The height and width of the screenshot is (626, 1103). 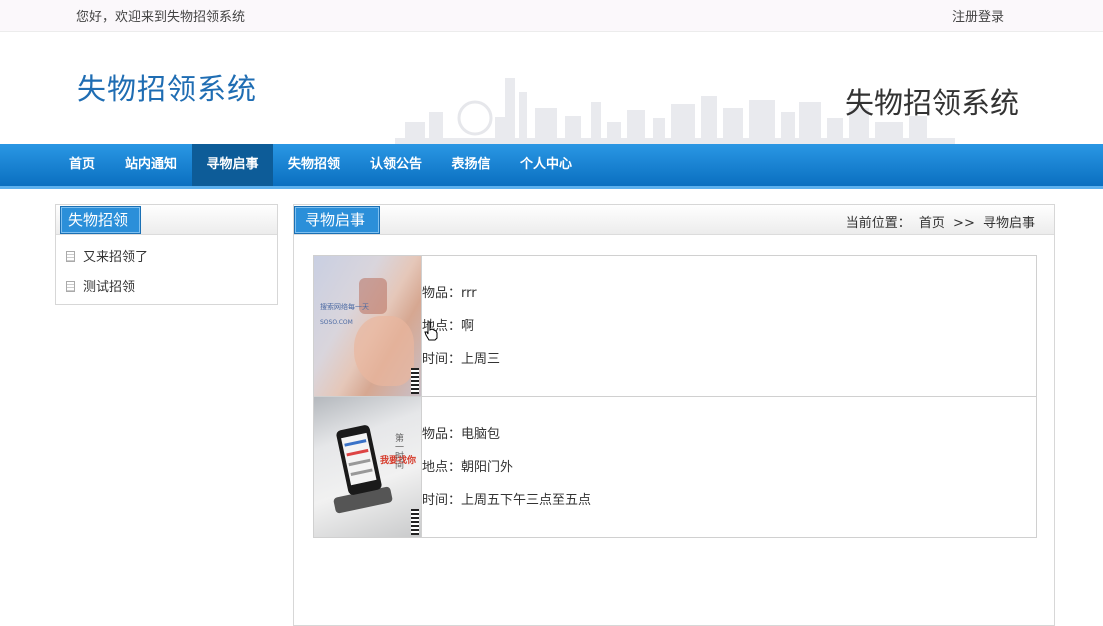 I want to click on breadcrumb-home: 首页, so click(x=932, y=223).